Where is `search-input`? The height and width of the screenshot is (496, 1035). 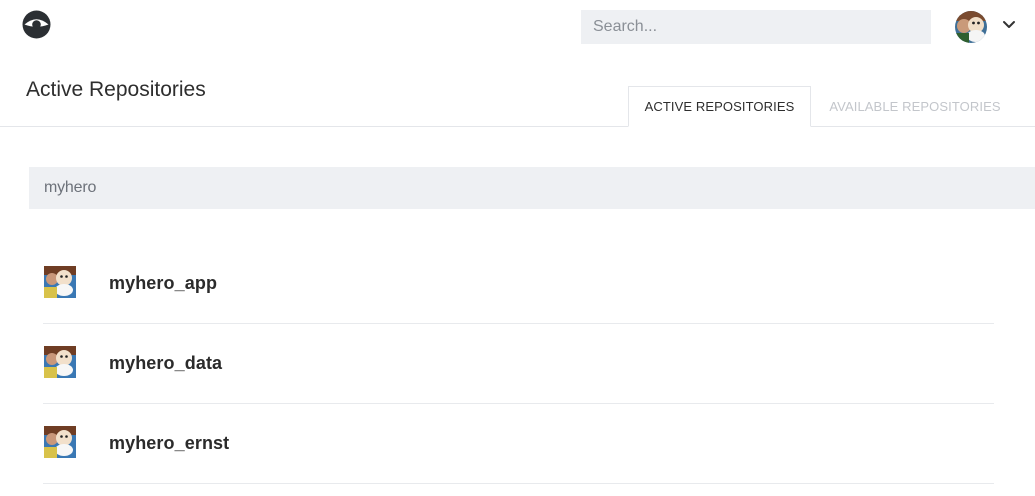 search-input is located at coordinates (756, 27).